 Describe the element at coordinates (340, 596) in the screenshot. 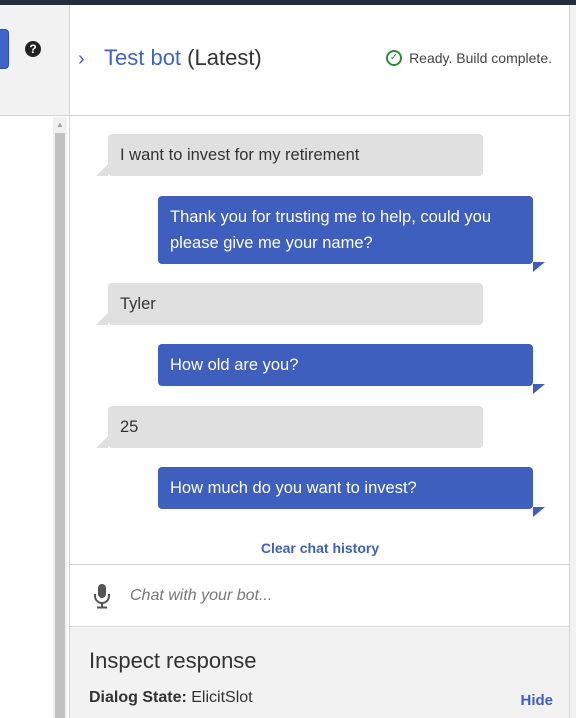

I see `chat-input` at that location.